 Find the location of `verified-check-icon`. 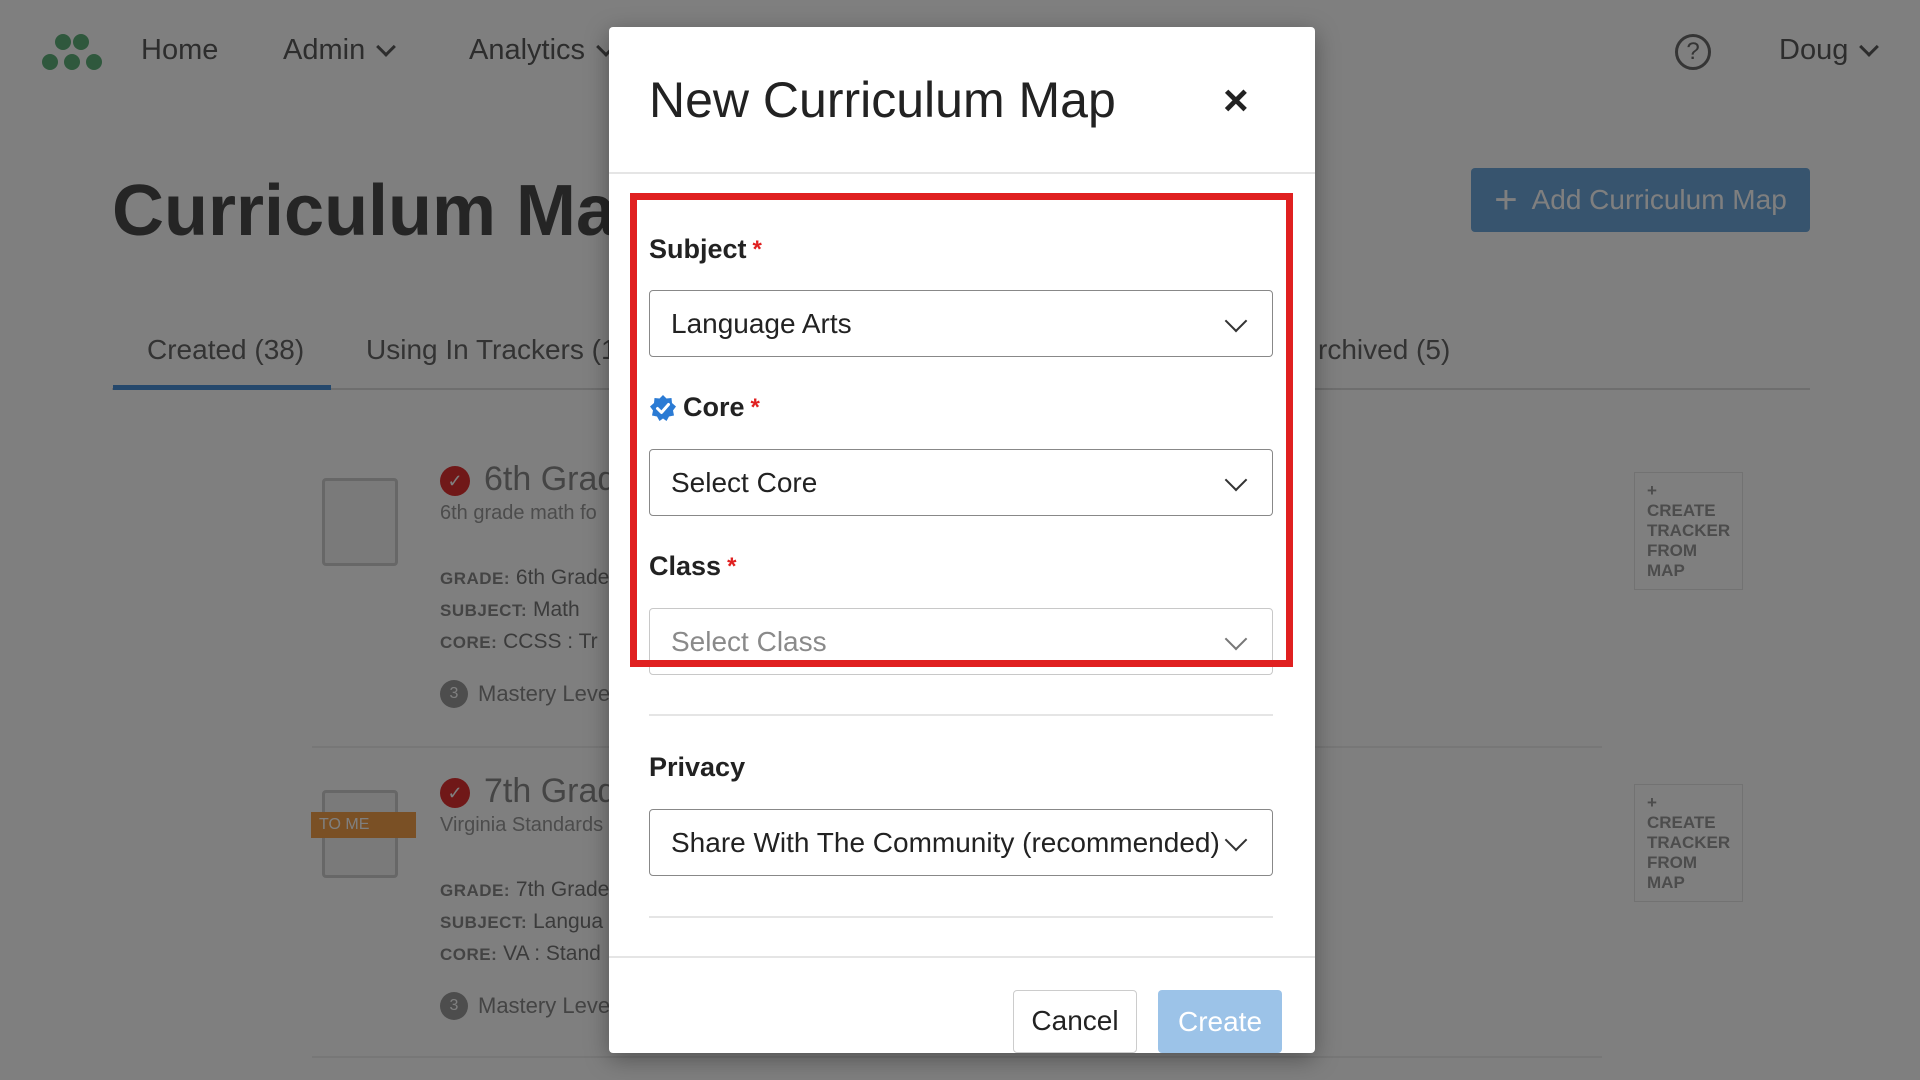

verified-check-icon is located at coordinates (663, 407).